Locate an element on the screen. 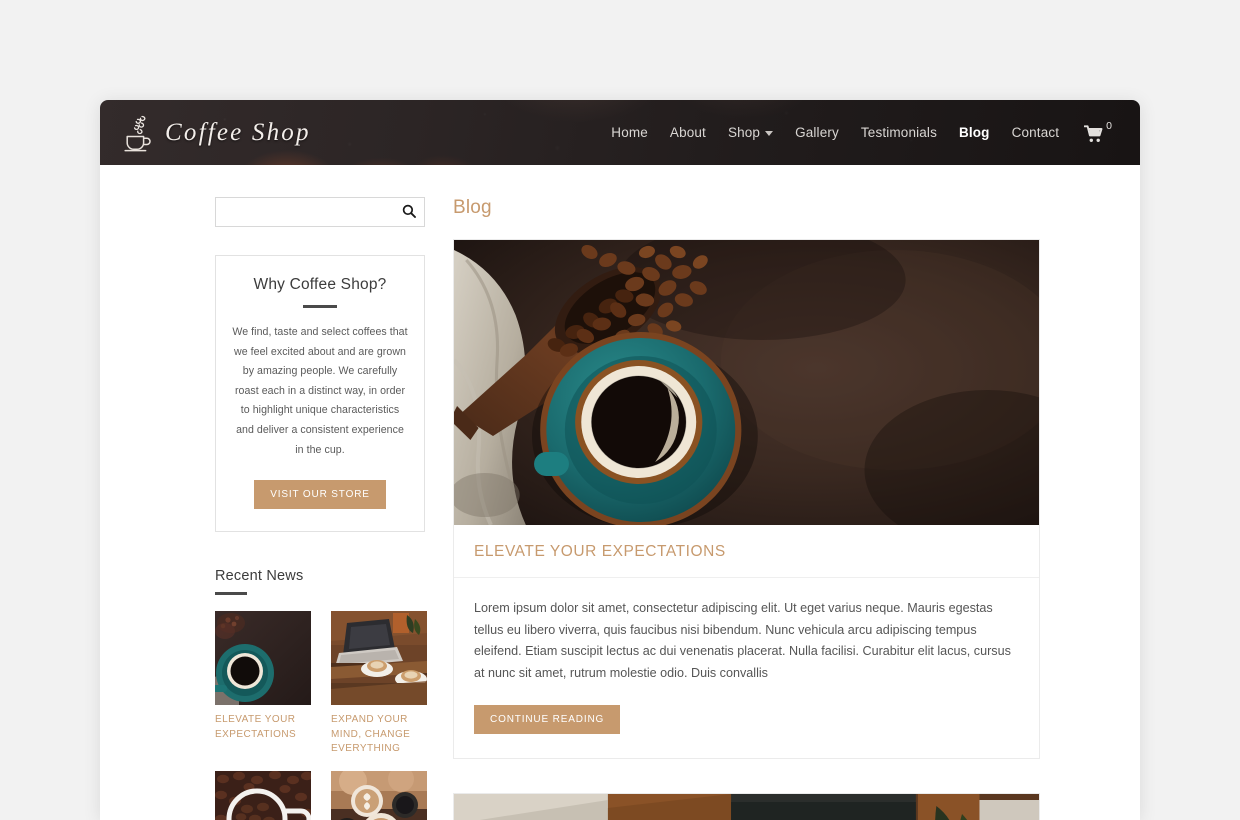  brand-name: Coffee Shop is located at coordinates (238, 132).